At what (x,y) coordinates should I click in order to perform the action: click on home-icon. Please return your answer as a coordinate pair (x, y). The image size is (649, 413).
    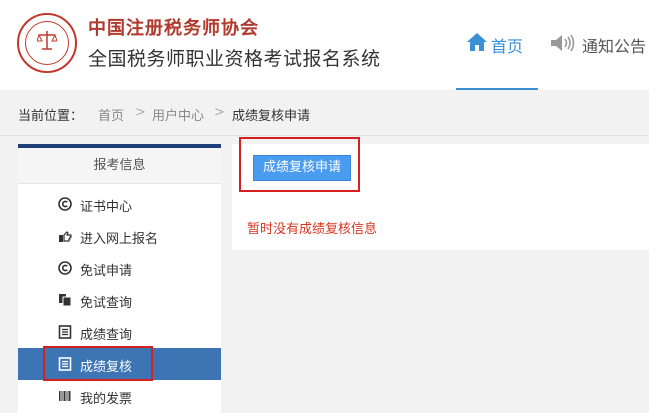
    Looking at the image, I should click on (477, 42).